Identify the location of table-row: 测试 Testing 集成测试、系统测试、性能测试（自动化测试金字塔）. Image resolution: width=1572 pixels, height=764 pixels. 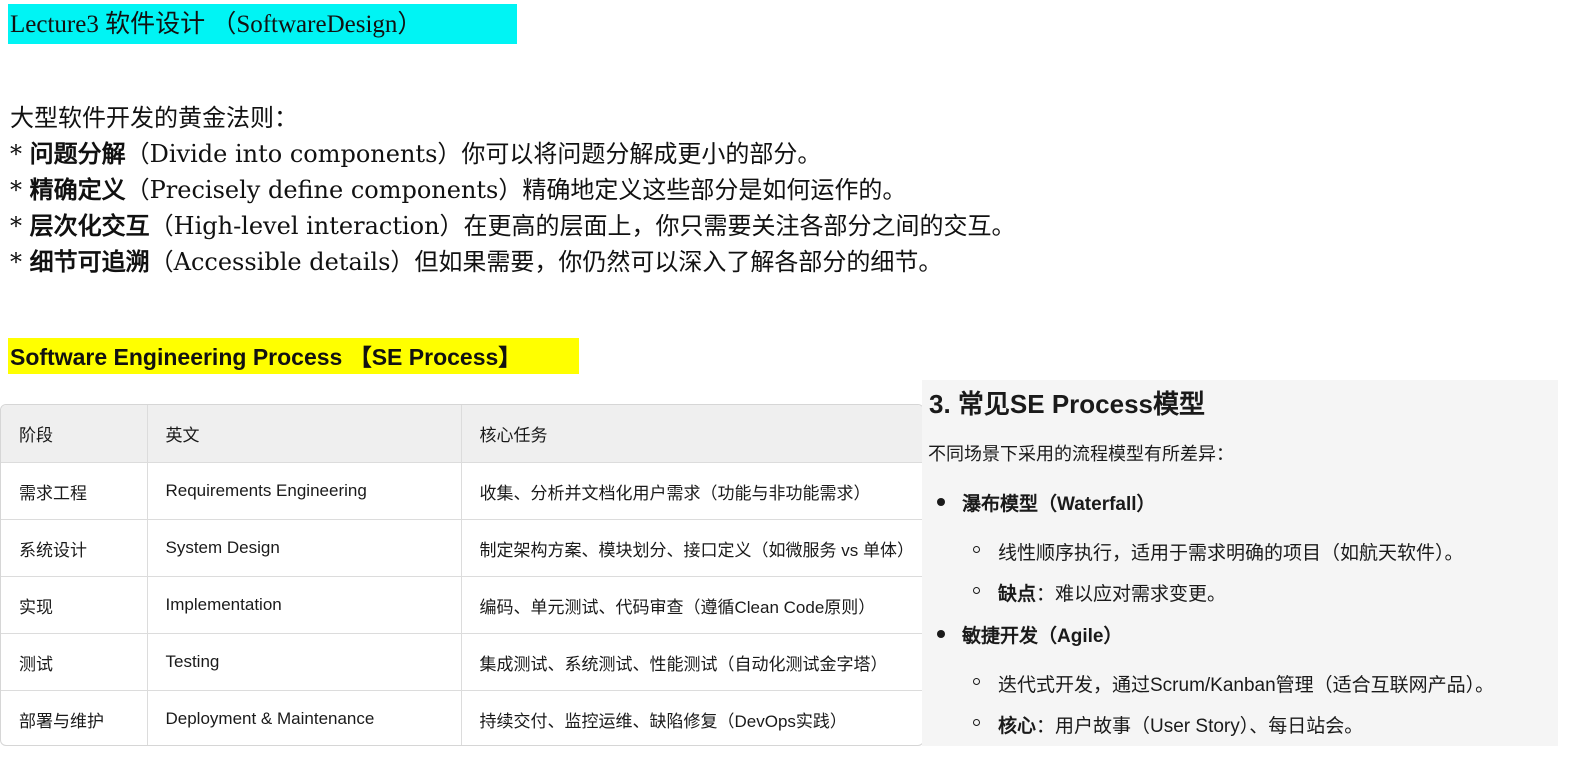
(462, 662).